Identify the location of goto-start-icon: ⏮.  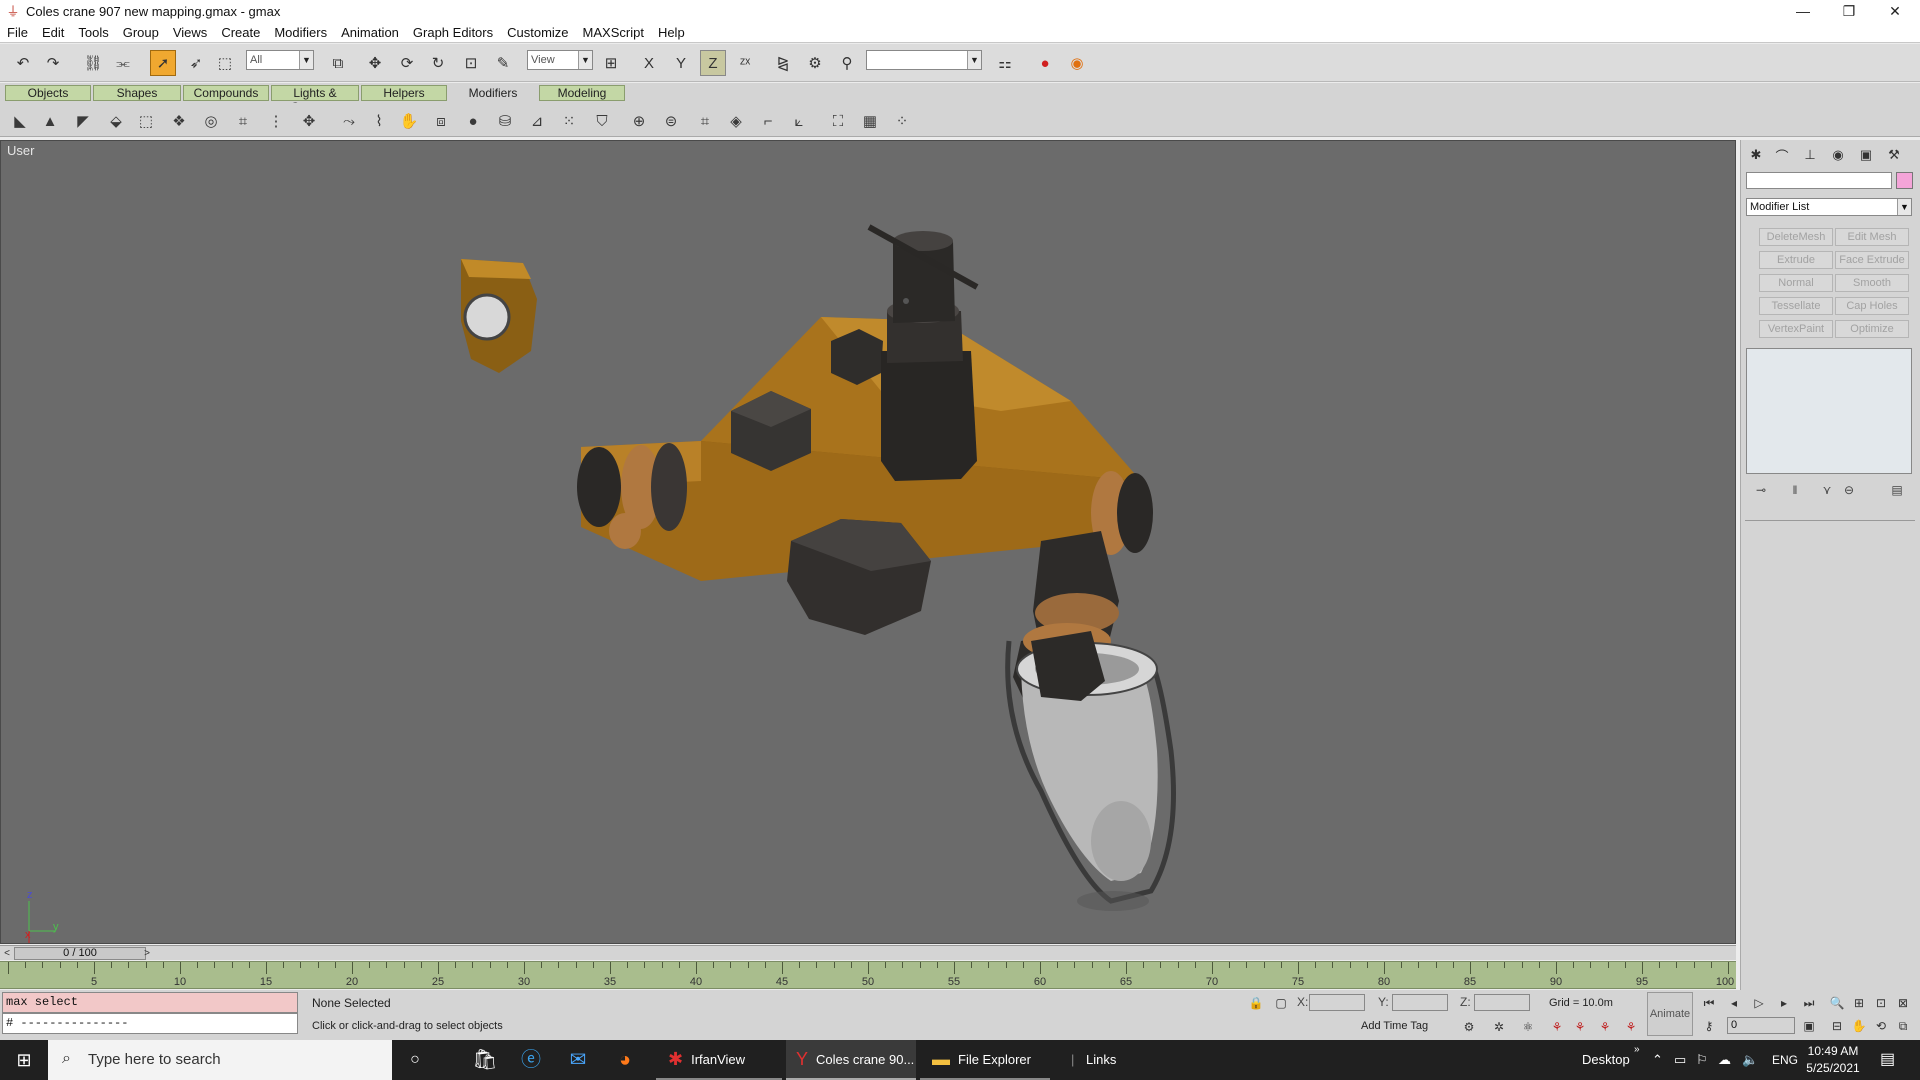
(1709, 1003).